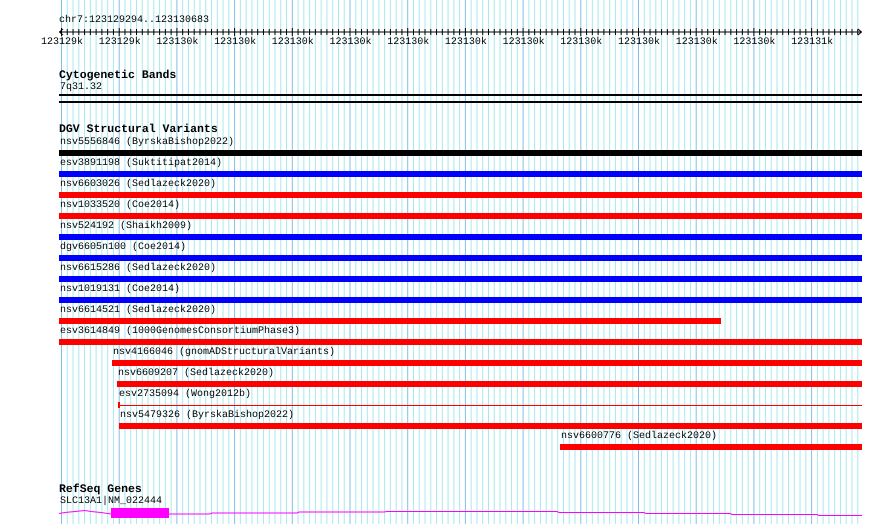  I want to click on variant-label: nsv4166046 (gnomADStructuralVariants), so click(224, 353).